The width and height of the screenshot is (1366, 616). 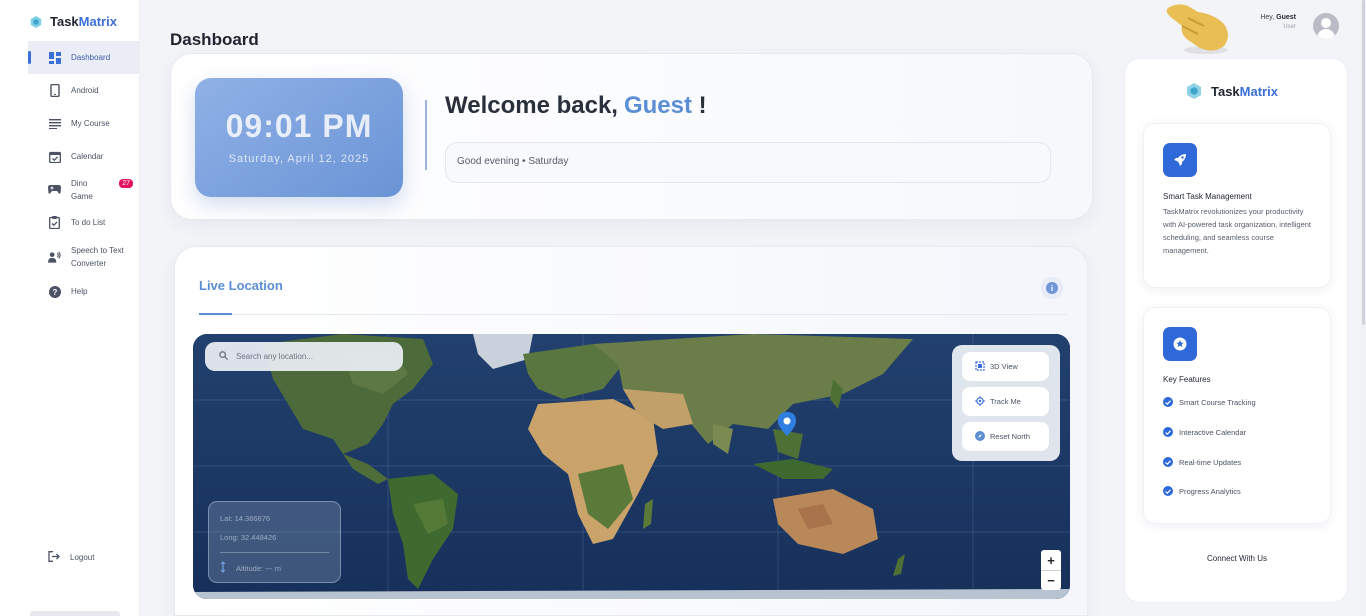 I want to click on divider, so click(x=426, y=135).